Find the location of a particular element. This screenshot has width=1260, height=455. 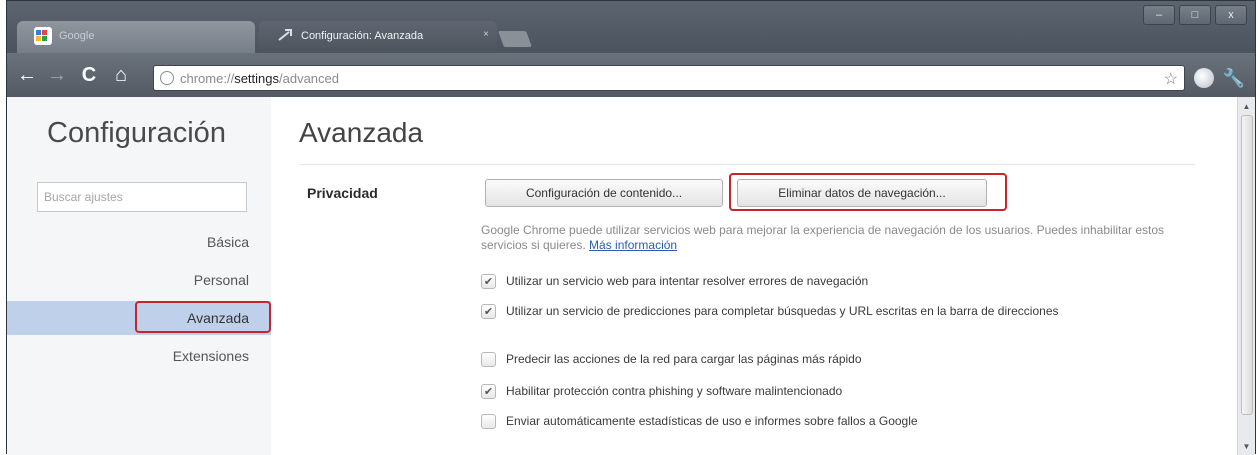

home-icon: ⌂ is located at coordinates (121, 75).